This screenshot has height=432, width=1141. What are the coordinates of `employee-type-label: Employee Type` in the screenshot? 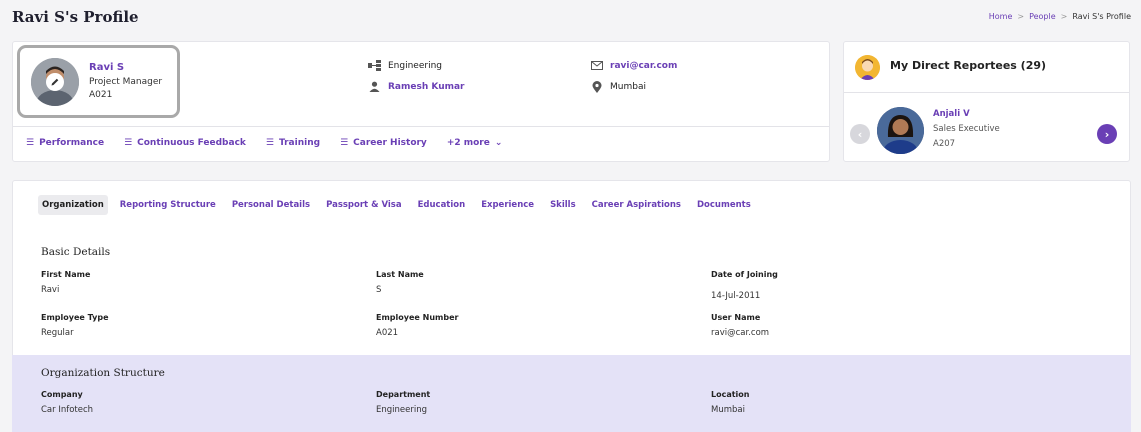 It's located at (75, 317).